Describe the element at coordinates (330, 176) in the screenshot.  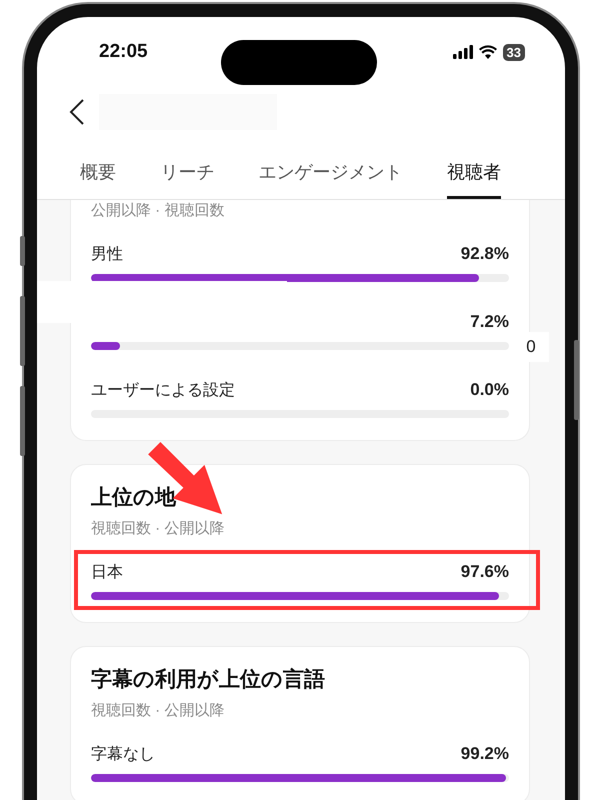
I see `tab: エンゲージメント` at that location.